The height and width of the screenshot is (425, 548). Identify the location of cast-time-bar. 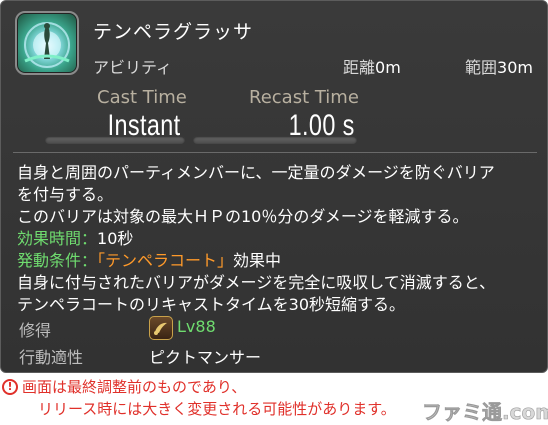
(115, 140).